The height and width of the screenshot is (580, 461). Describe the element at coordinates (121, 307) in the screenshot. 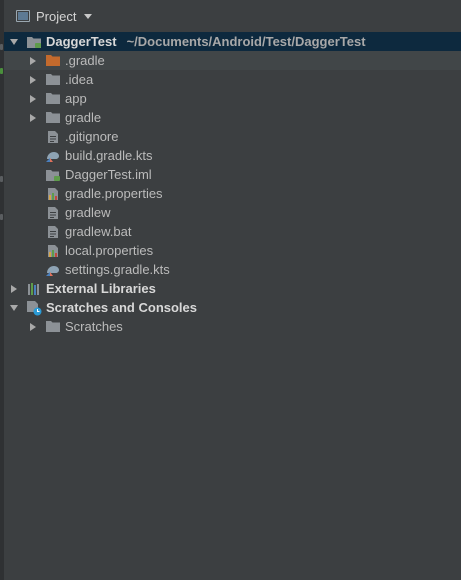

I see `tree-item-label: Scratches and Consoles` at that location.